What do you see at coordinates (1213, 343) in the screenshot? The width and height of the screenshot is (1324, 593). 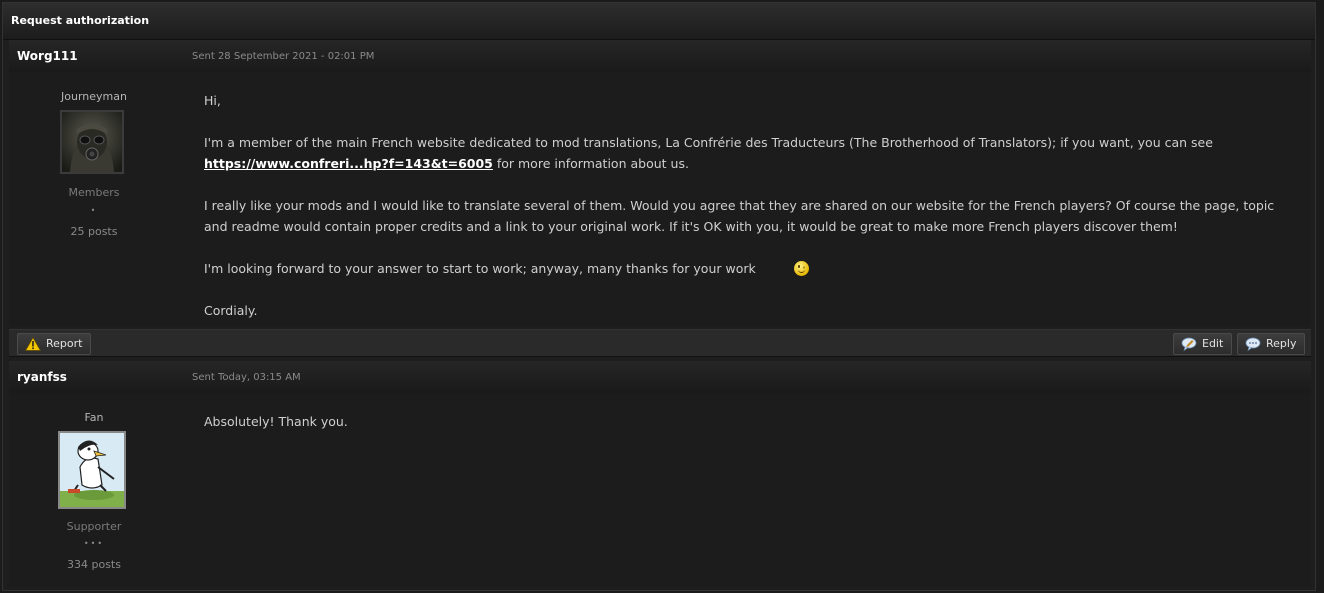 I see `edit-label: Edit` at bounding box center [1213, 343].